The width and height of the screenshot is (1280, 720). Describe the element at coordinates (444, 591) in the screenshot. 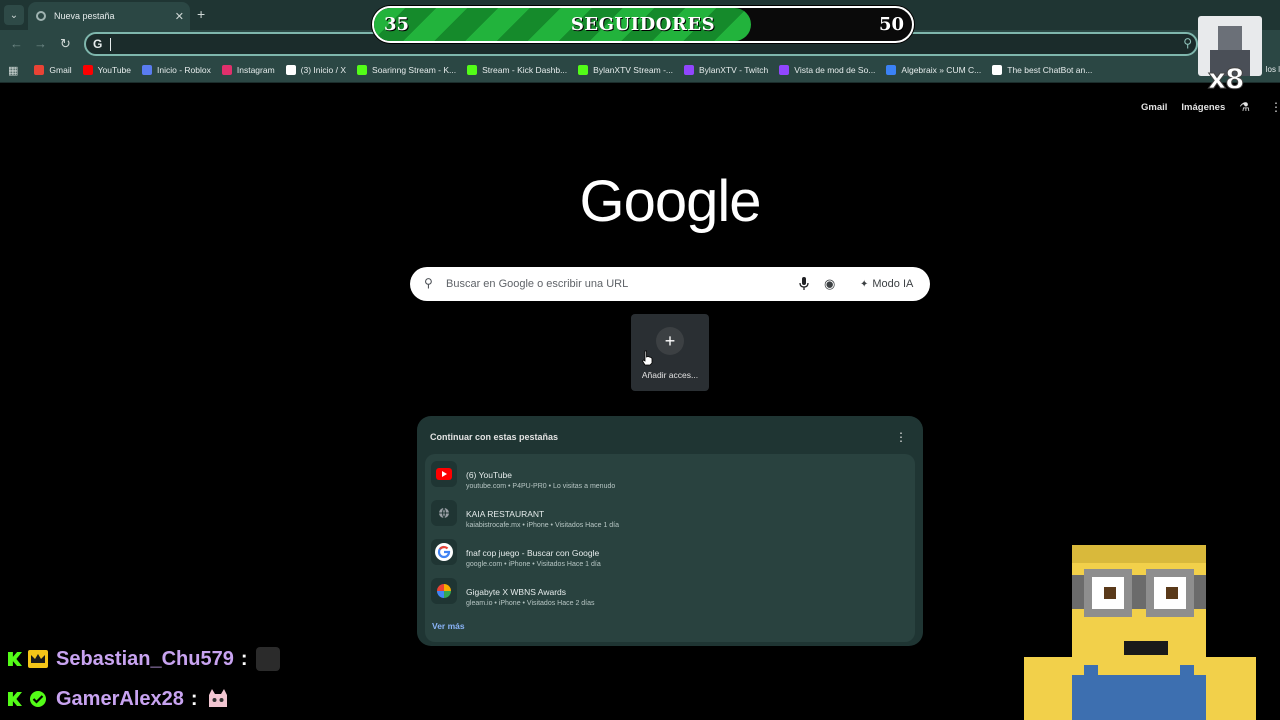

I see `gleam-icon` at that location.